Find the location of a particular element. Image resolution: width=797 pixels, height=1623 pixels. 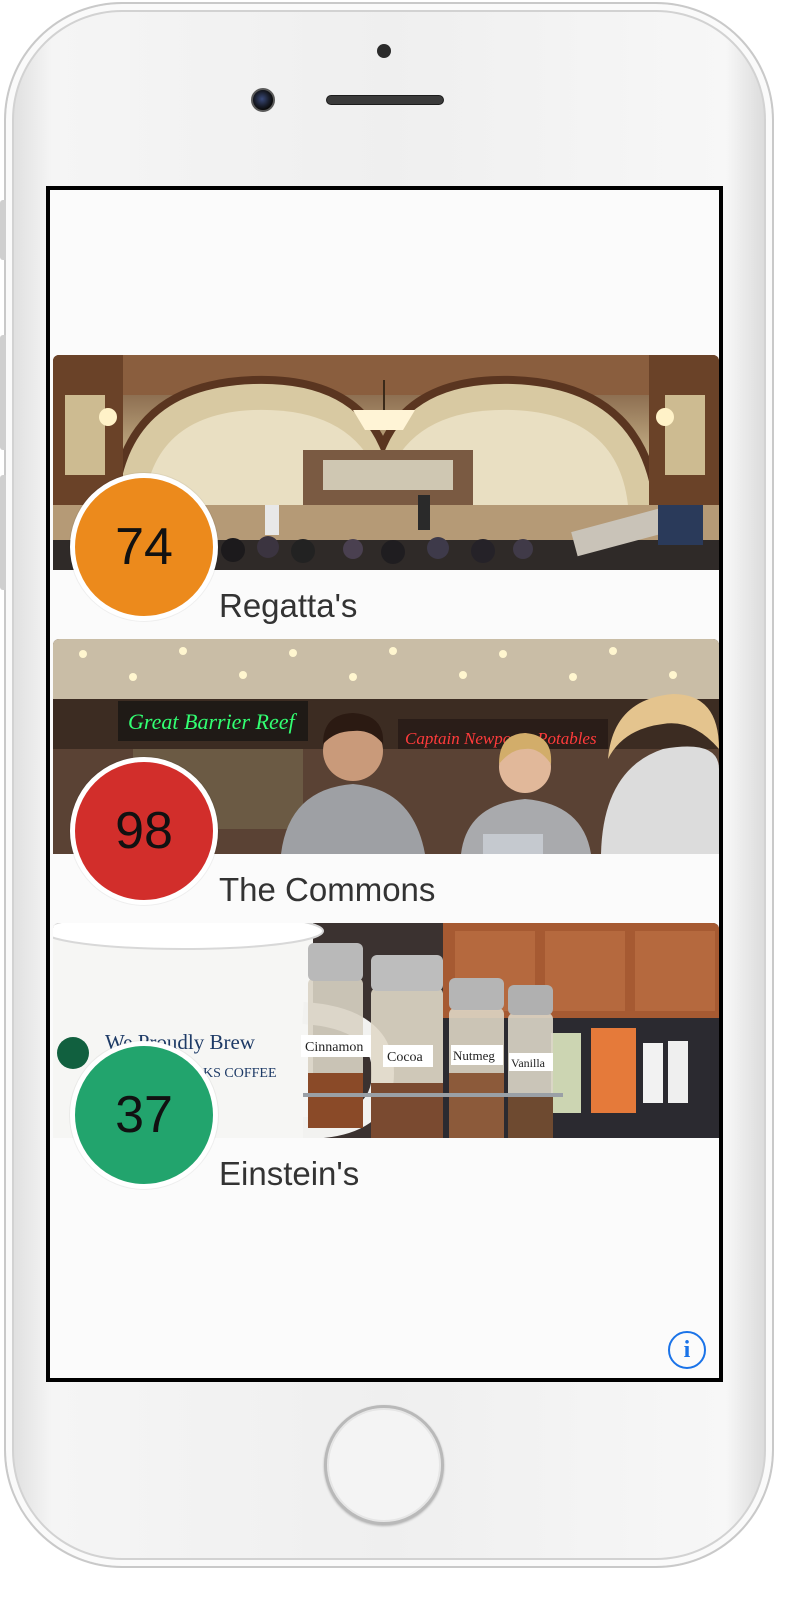

volume-up-button is located at coordinates (3, 392).